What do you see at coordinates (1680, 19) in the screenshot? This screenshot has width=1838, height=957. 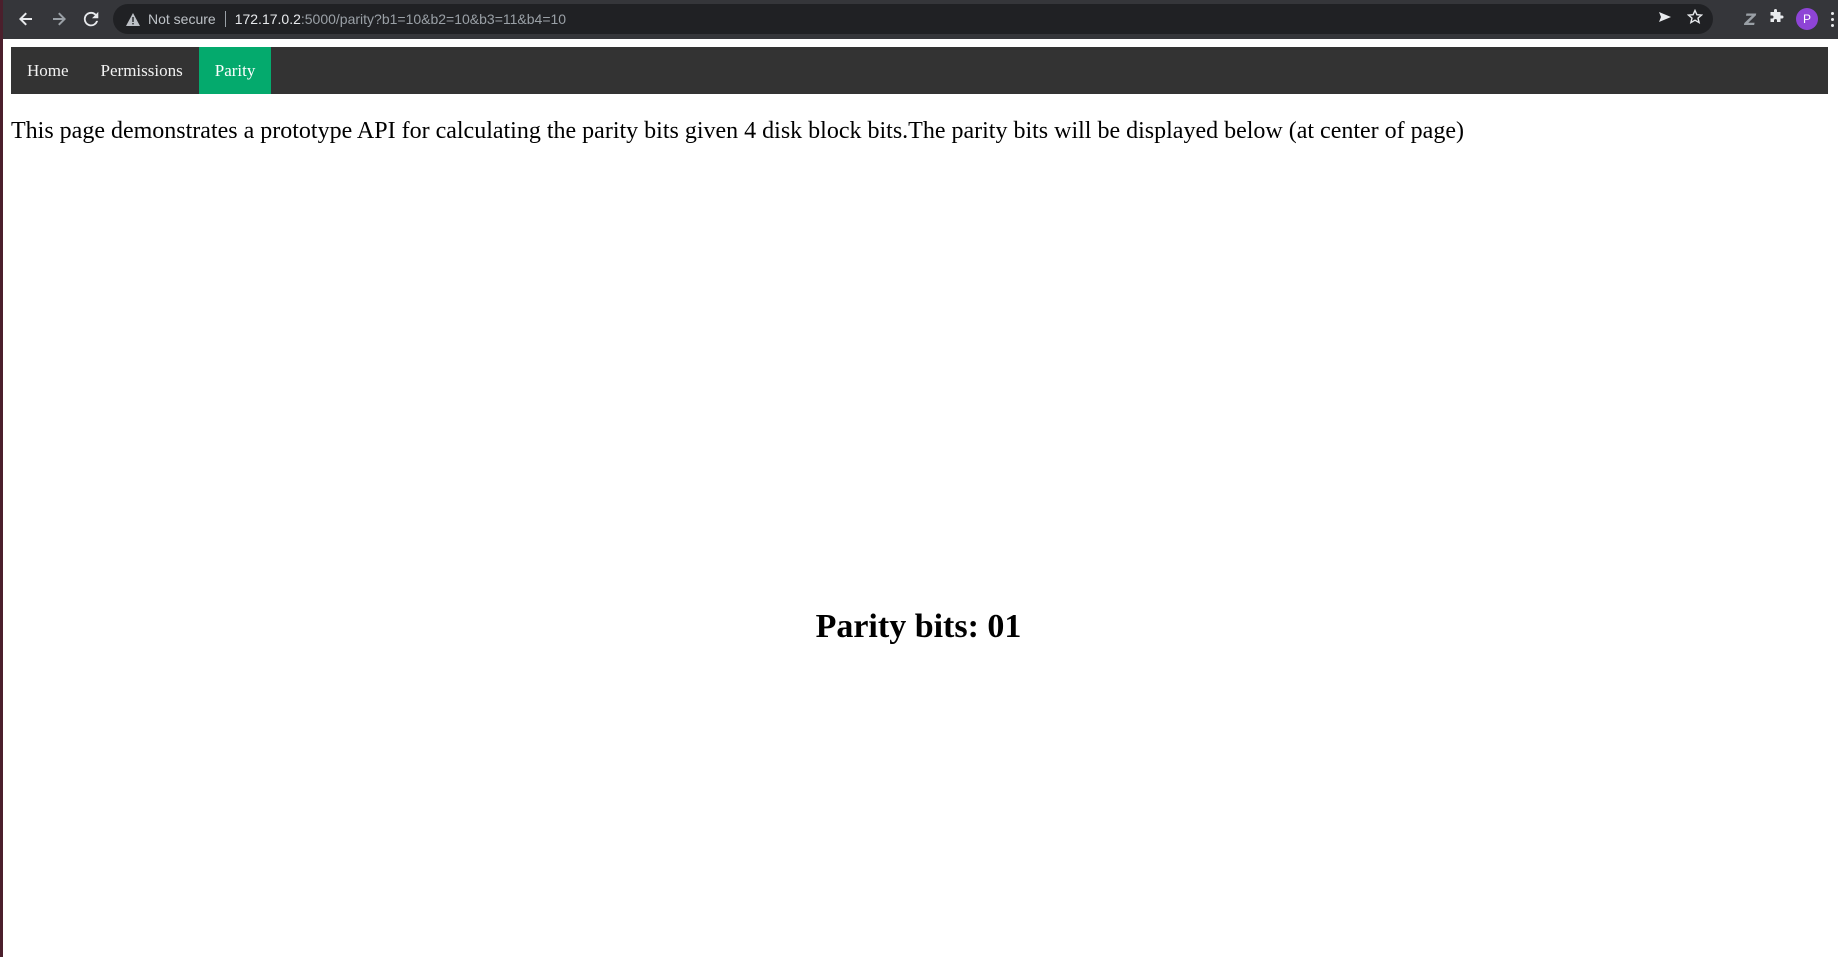 I see `omnibox-actions` at bounding box center [1680, 19].